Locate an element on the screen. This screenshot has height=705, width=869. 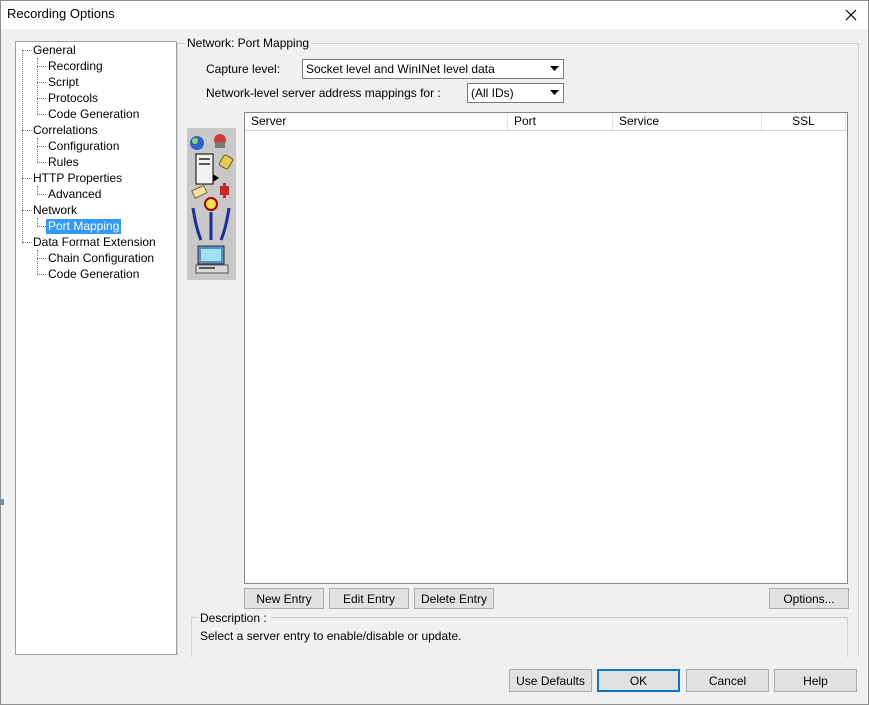
capture-level-dropdown-button is located at coordinates (554, 69).